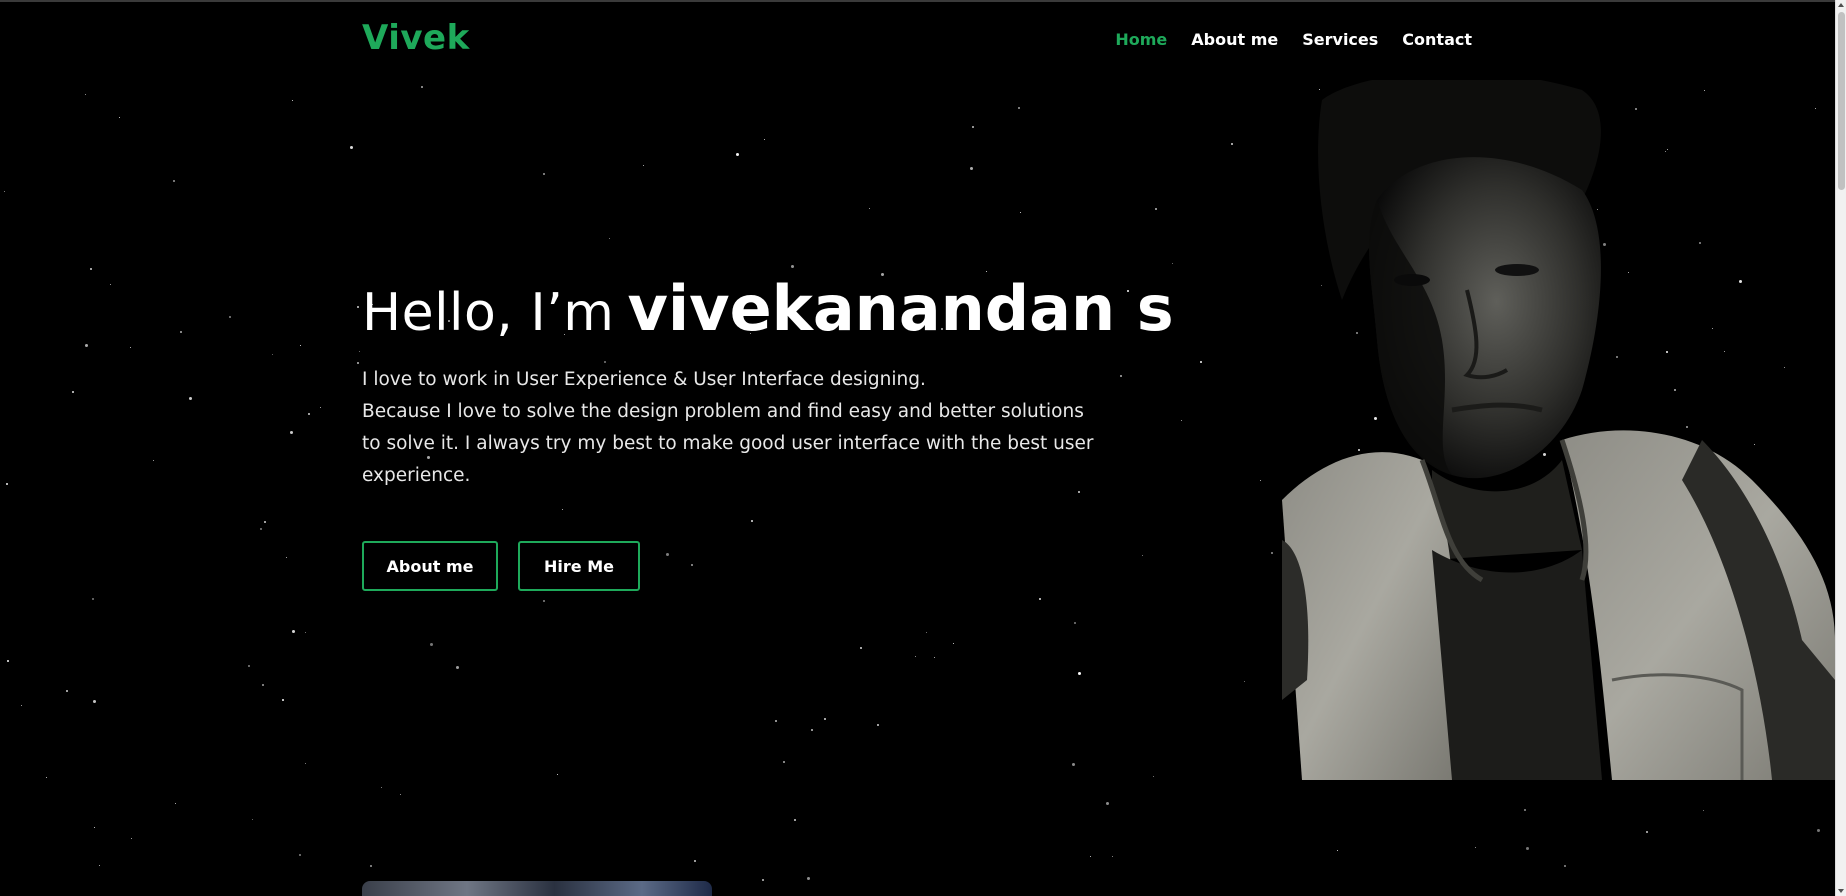  What do you see at coordinates (416, 38) in the screenshot?
I see `site-logo: Vivek` at bounding box center [416, 38].